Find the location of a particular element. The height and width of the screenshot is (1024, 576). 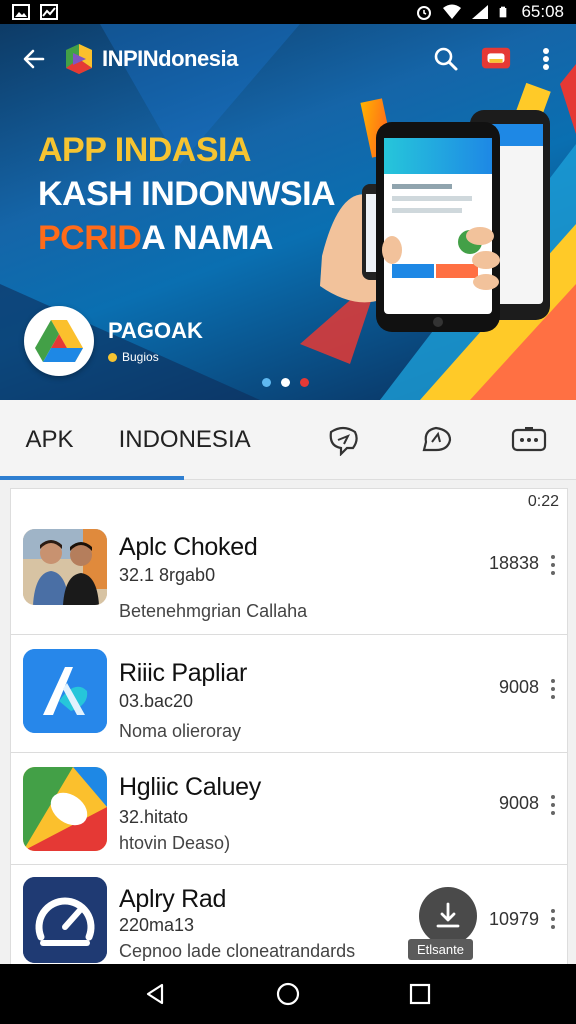

brand: INPINdonesia is located at coordinates (150, 59).